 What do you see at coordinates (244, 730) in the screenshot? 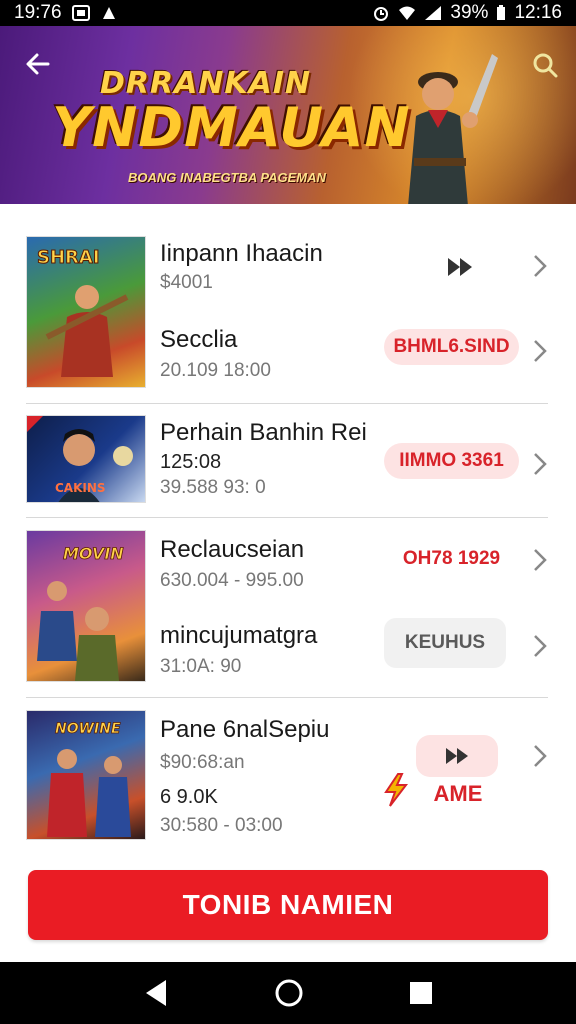
I see `list-item-title: Pane 6nalSepiu` at bounding box center [244, 730].